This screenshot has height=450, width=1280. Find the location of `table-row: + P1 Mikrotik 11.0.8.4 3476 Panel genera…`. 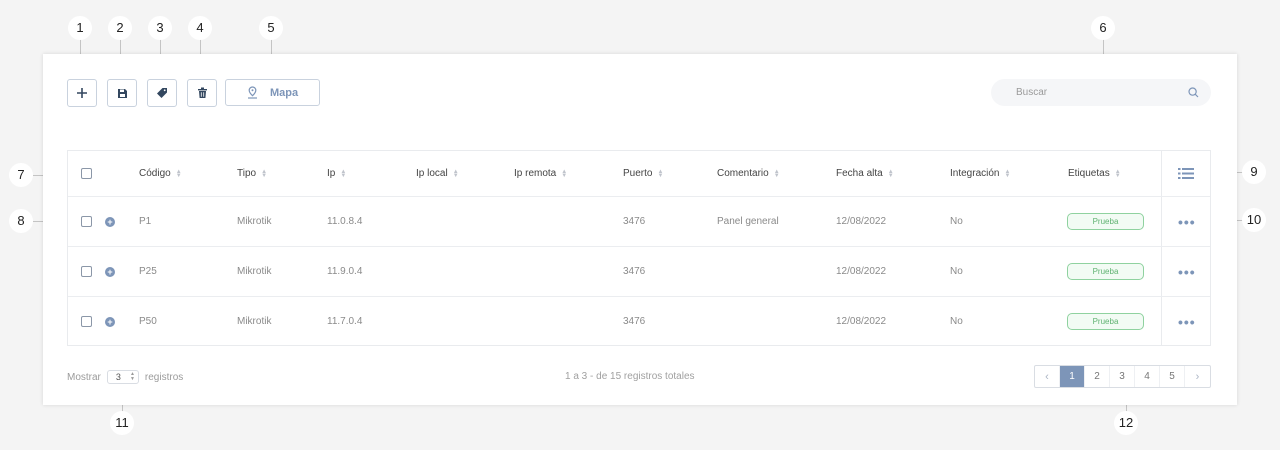

table-row: + P1 Mikrotik 11.0.8.4 3476 Panel genera… is located at coordinates (639, 222).